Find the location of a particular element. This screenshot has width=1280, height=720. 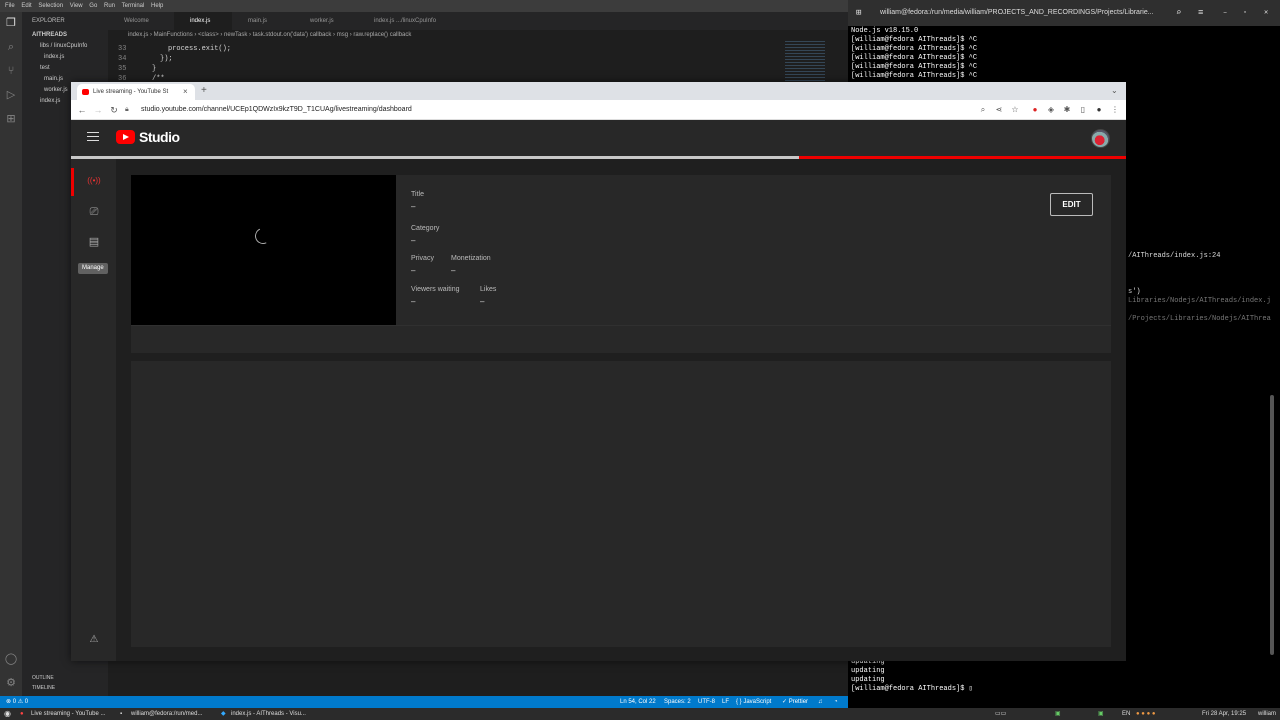

tree-item: test is located at coordinates (65, 68).